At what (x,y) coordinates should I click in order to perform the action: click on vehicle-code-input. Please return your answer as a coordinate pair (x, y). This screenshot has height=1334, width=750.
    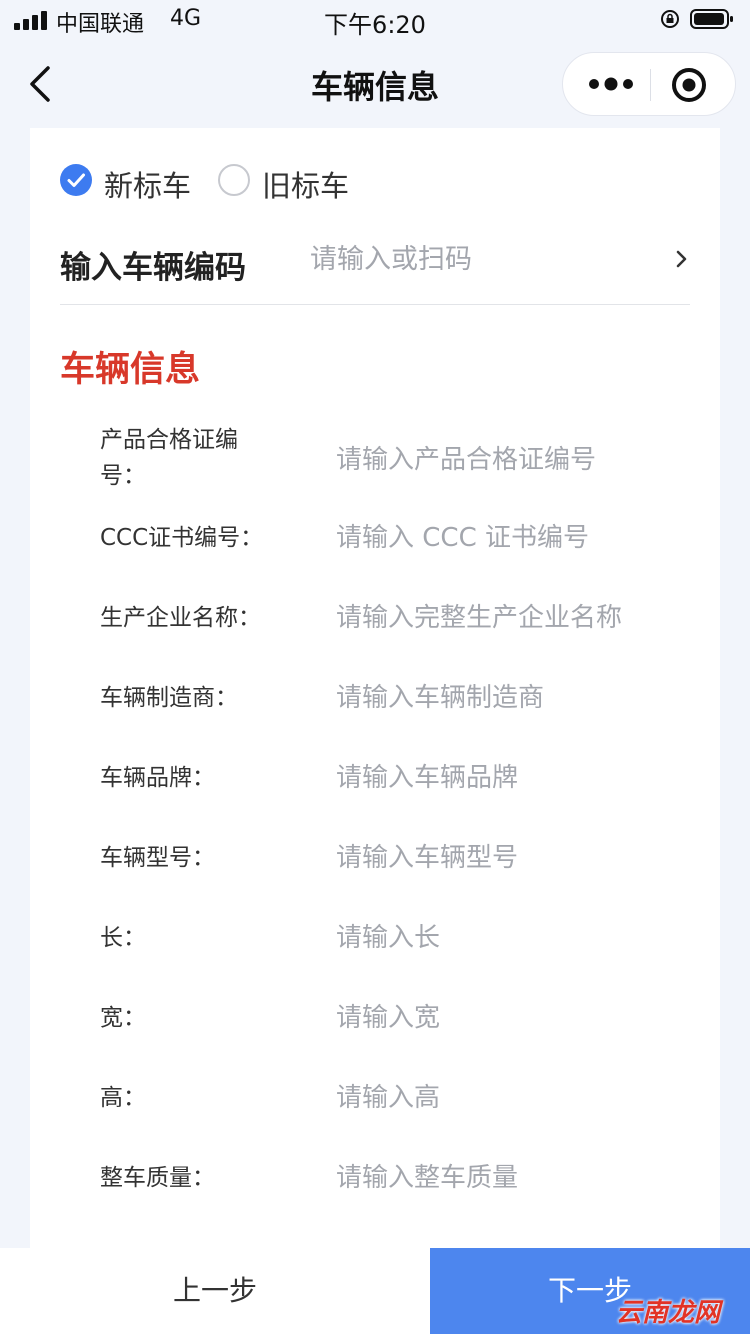
    Looking at the image, I should click on (480, 259).